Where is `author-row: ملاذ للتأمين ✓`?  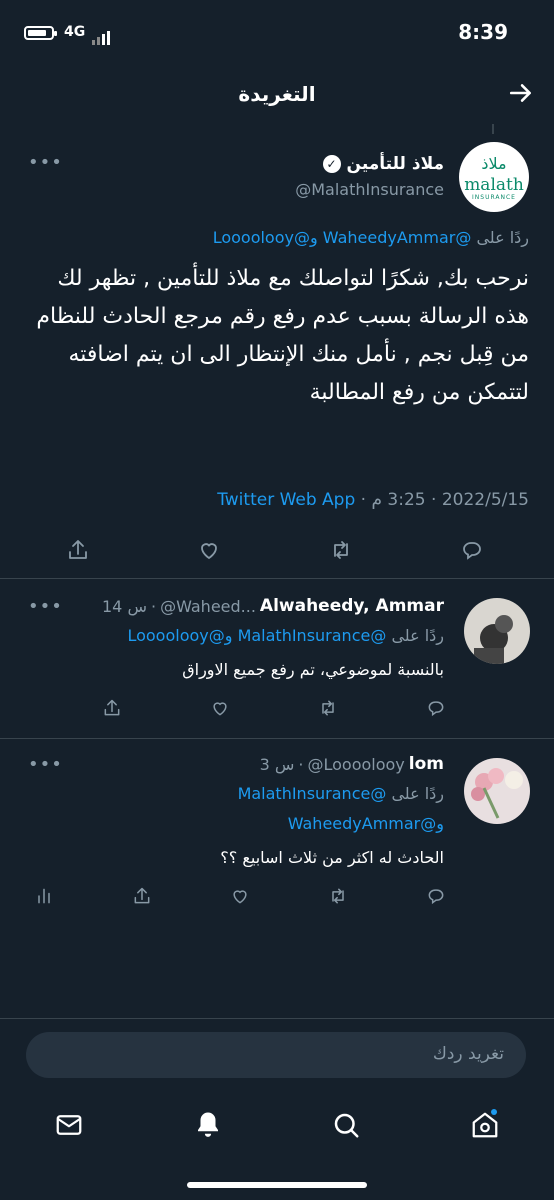
author-row: ملاذ للتأمين ✓ is located at coordinates (383, 164).